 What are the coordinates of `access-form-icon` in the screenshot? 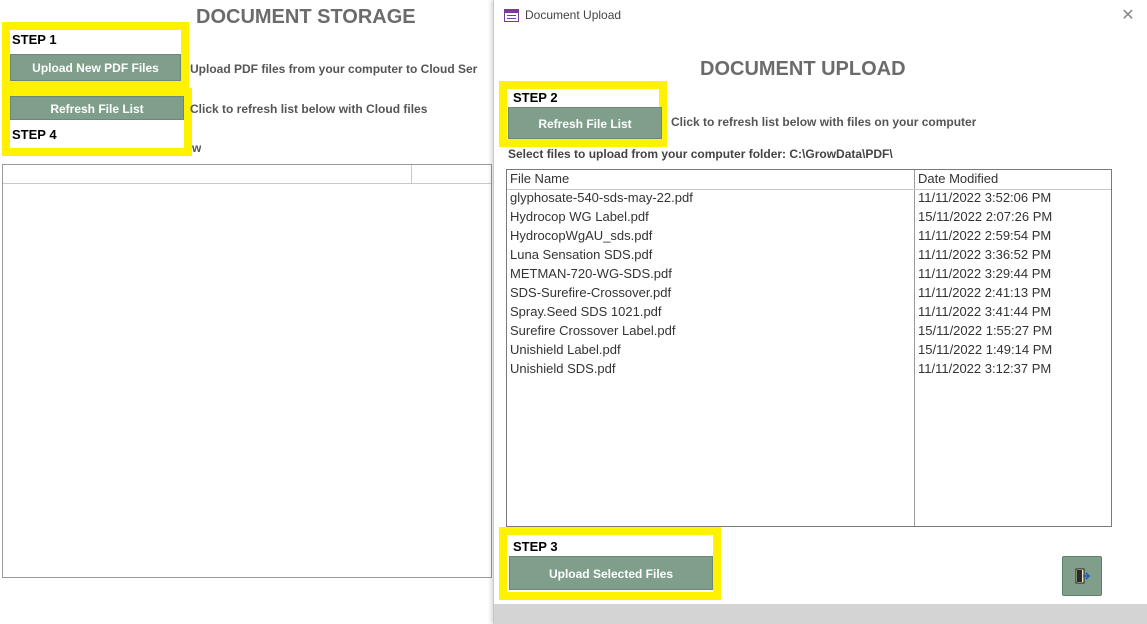 It's located at (511, 15).